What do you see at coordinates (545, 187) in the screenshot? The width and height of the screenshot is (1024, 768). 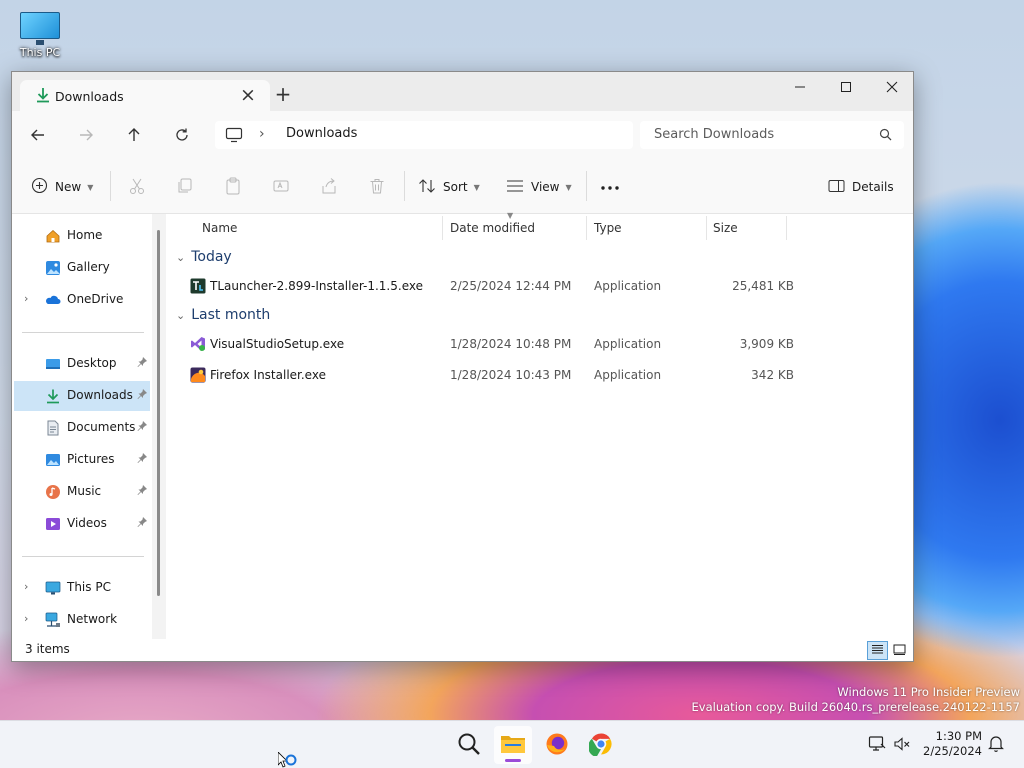 I see `view-label: View` at bounding box center [545, 187].